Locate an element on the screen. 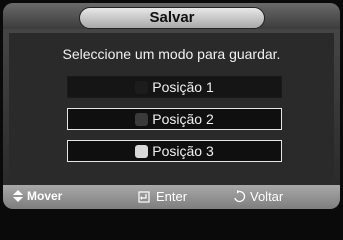 The width and height of the screenshot is (343, 240). enter-label: Enter is located at coordinates (172, 196).